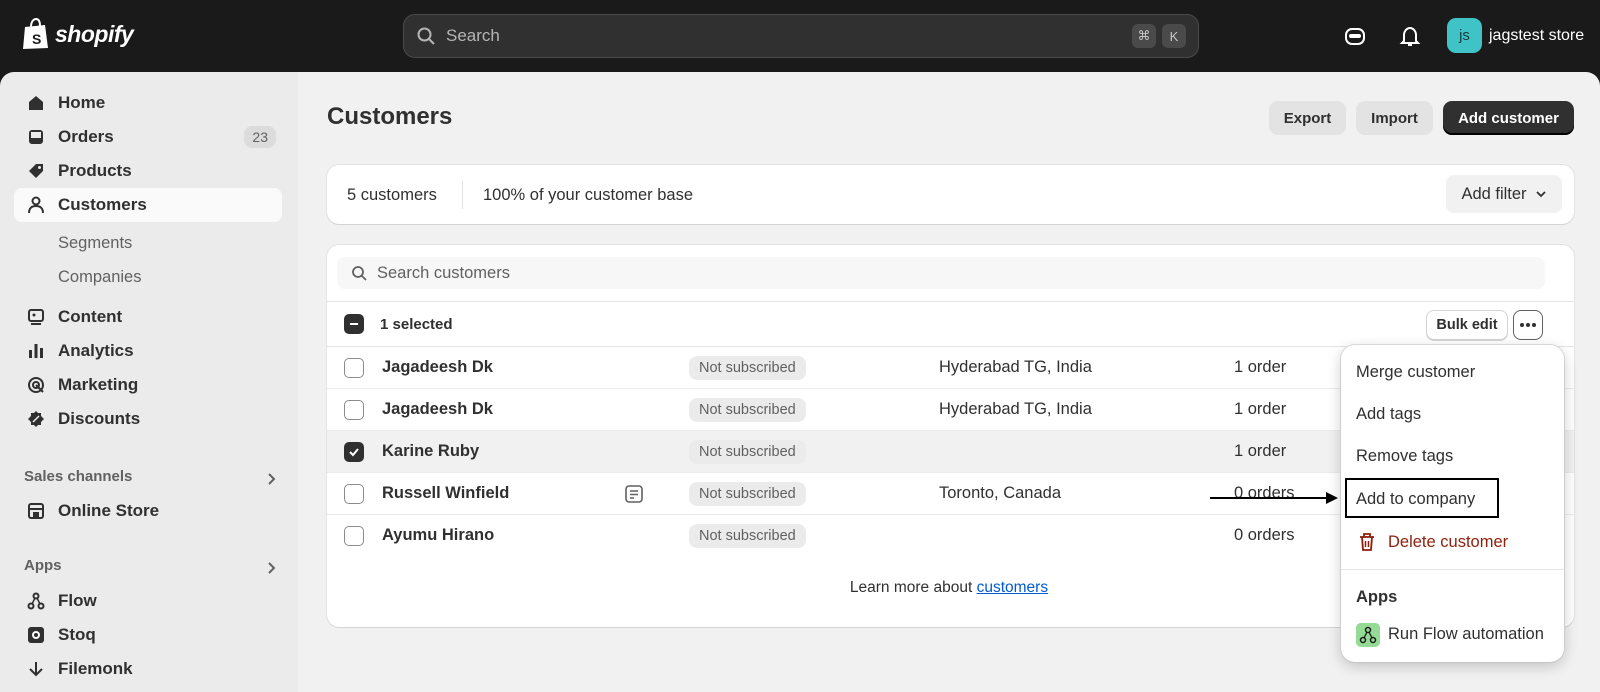  Describe the element at coordinates (96, 350) in the screenshot. I see `sidebar-item-label: Analytics` at that location.